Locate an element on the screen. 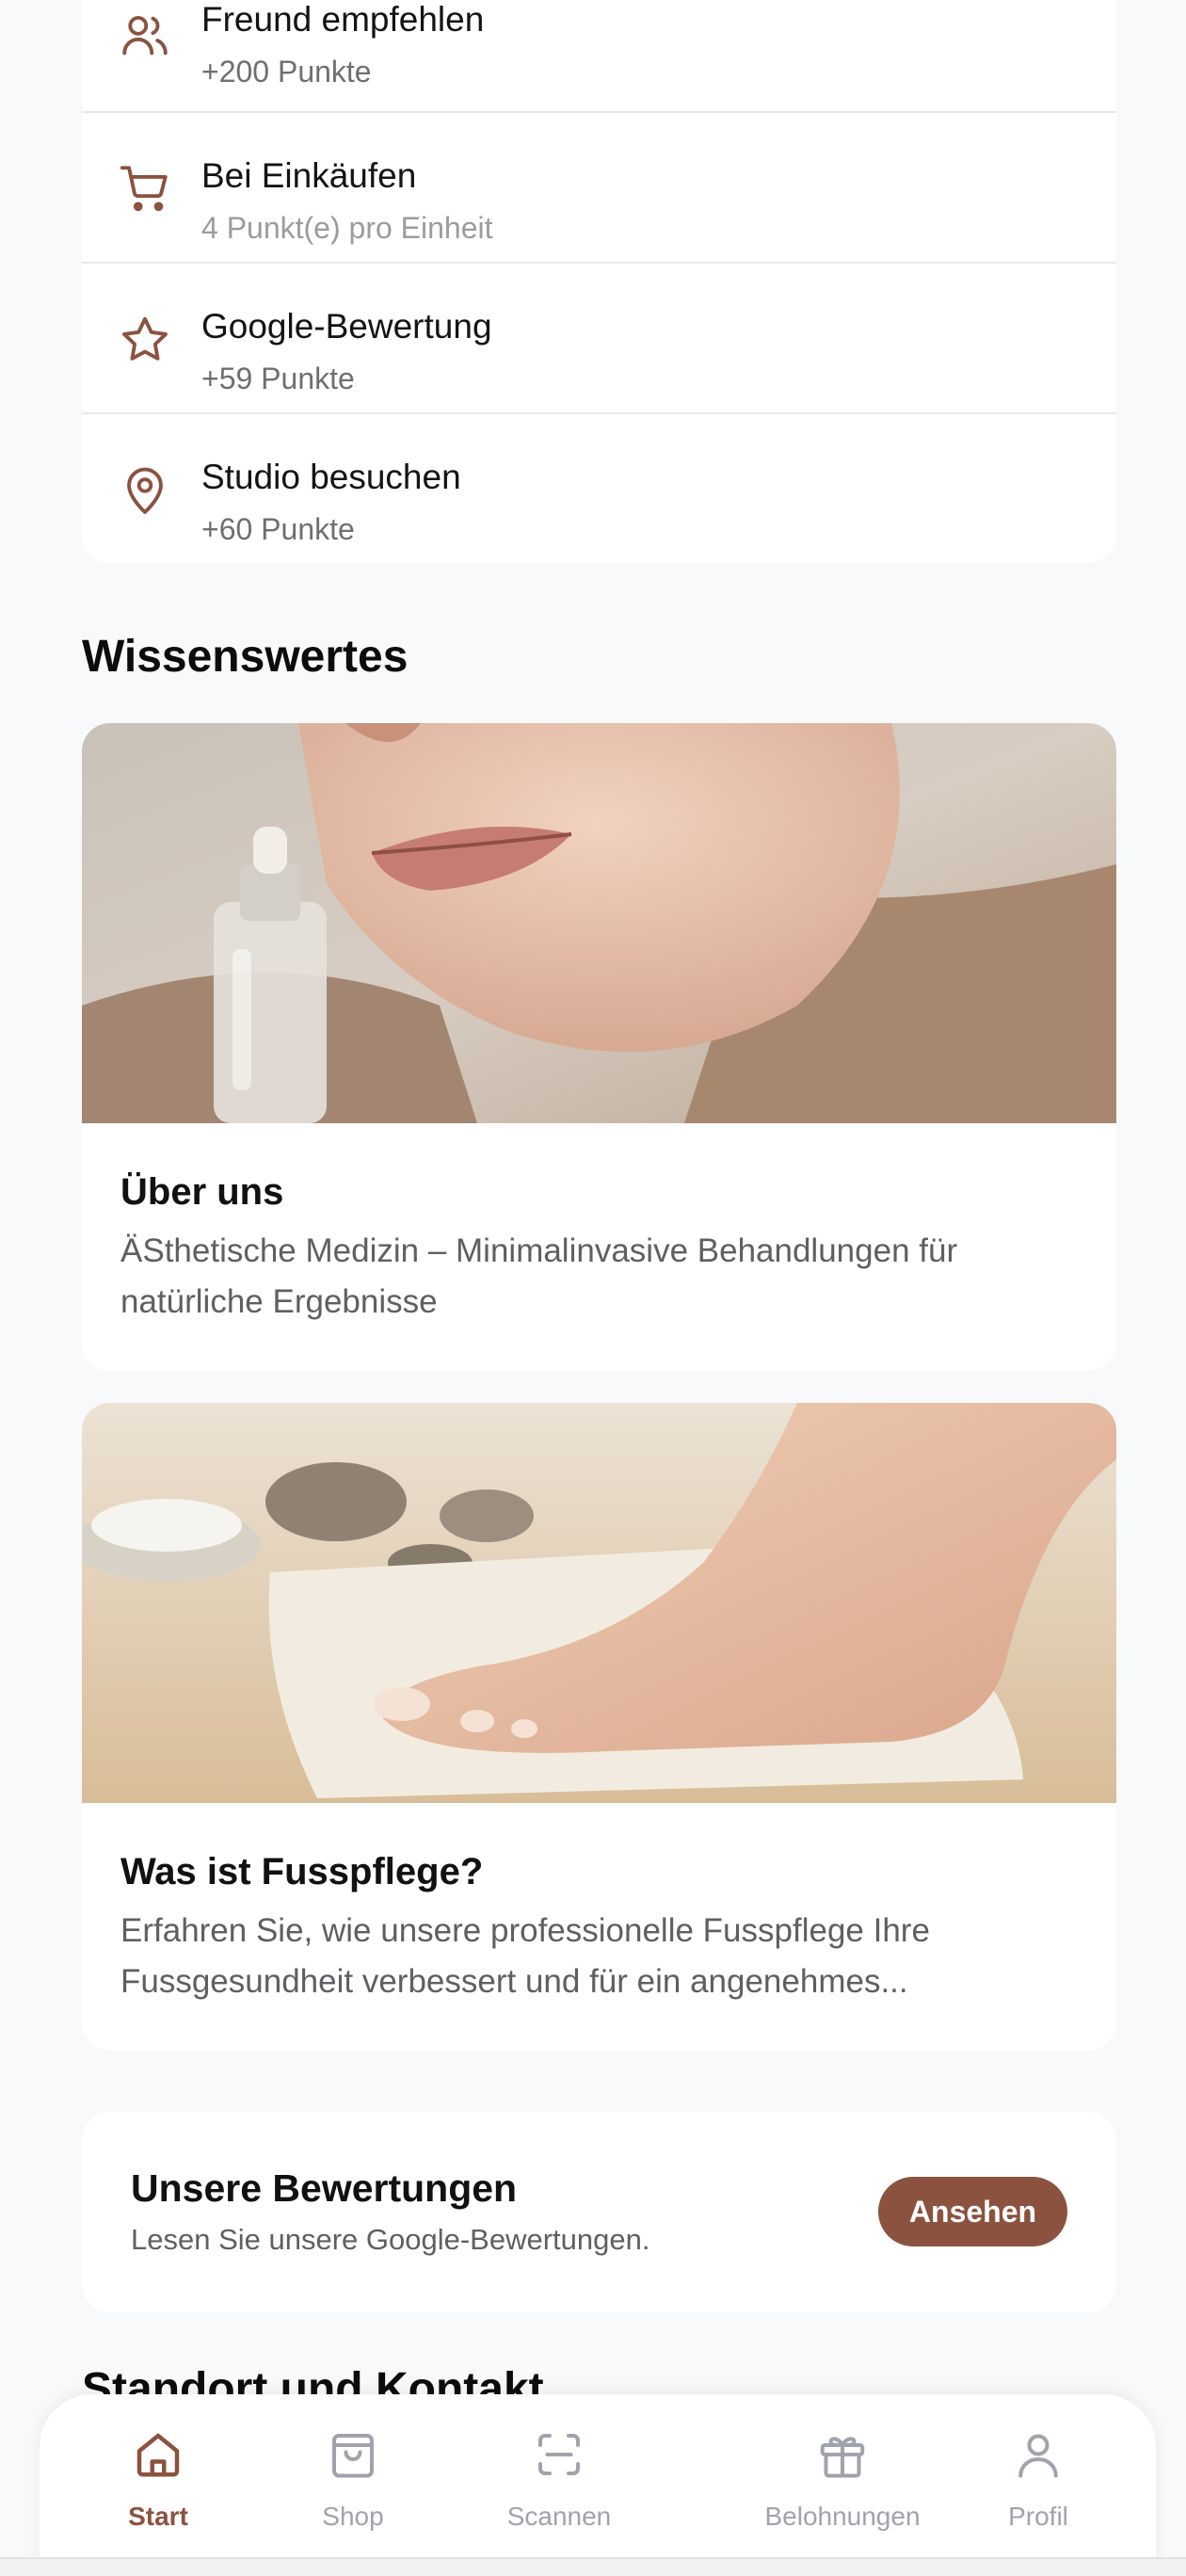 This screenshot has width=1186, height=2576. earn-item-google-review: Google-Bewertung +59 Punkte is located at coordinates (599, 339).